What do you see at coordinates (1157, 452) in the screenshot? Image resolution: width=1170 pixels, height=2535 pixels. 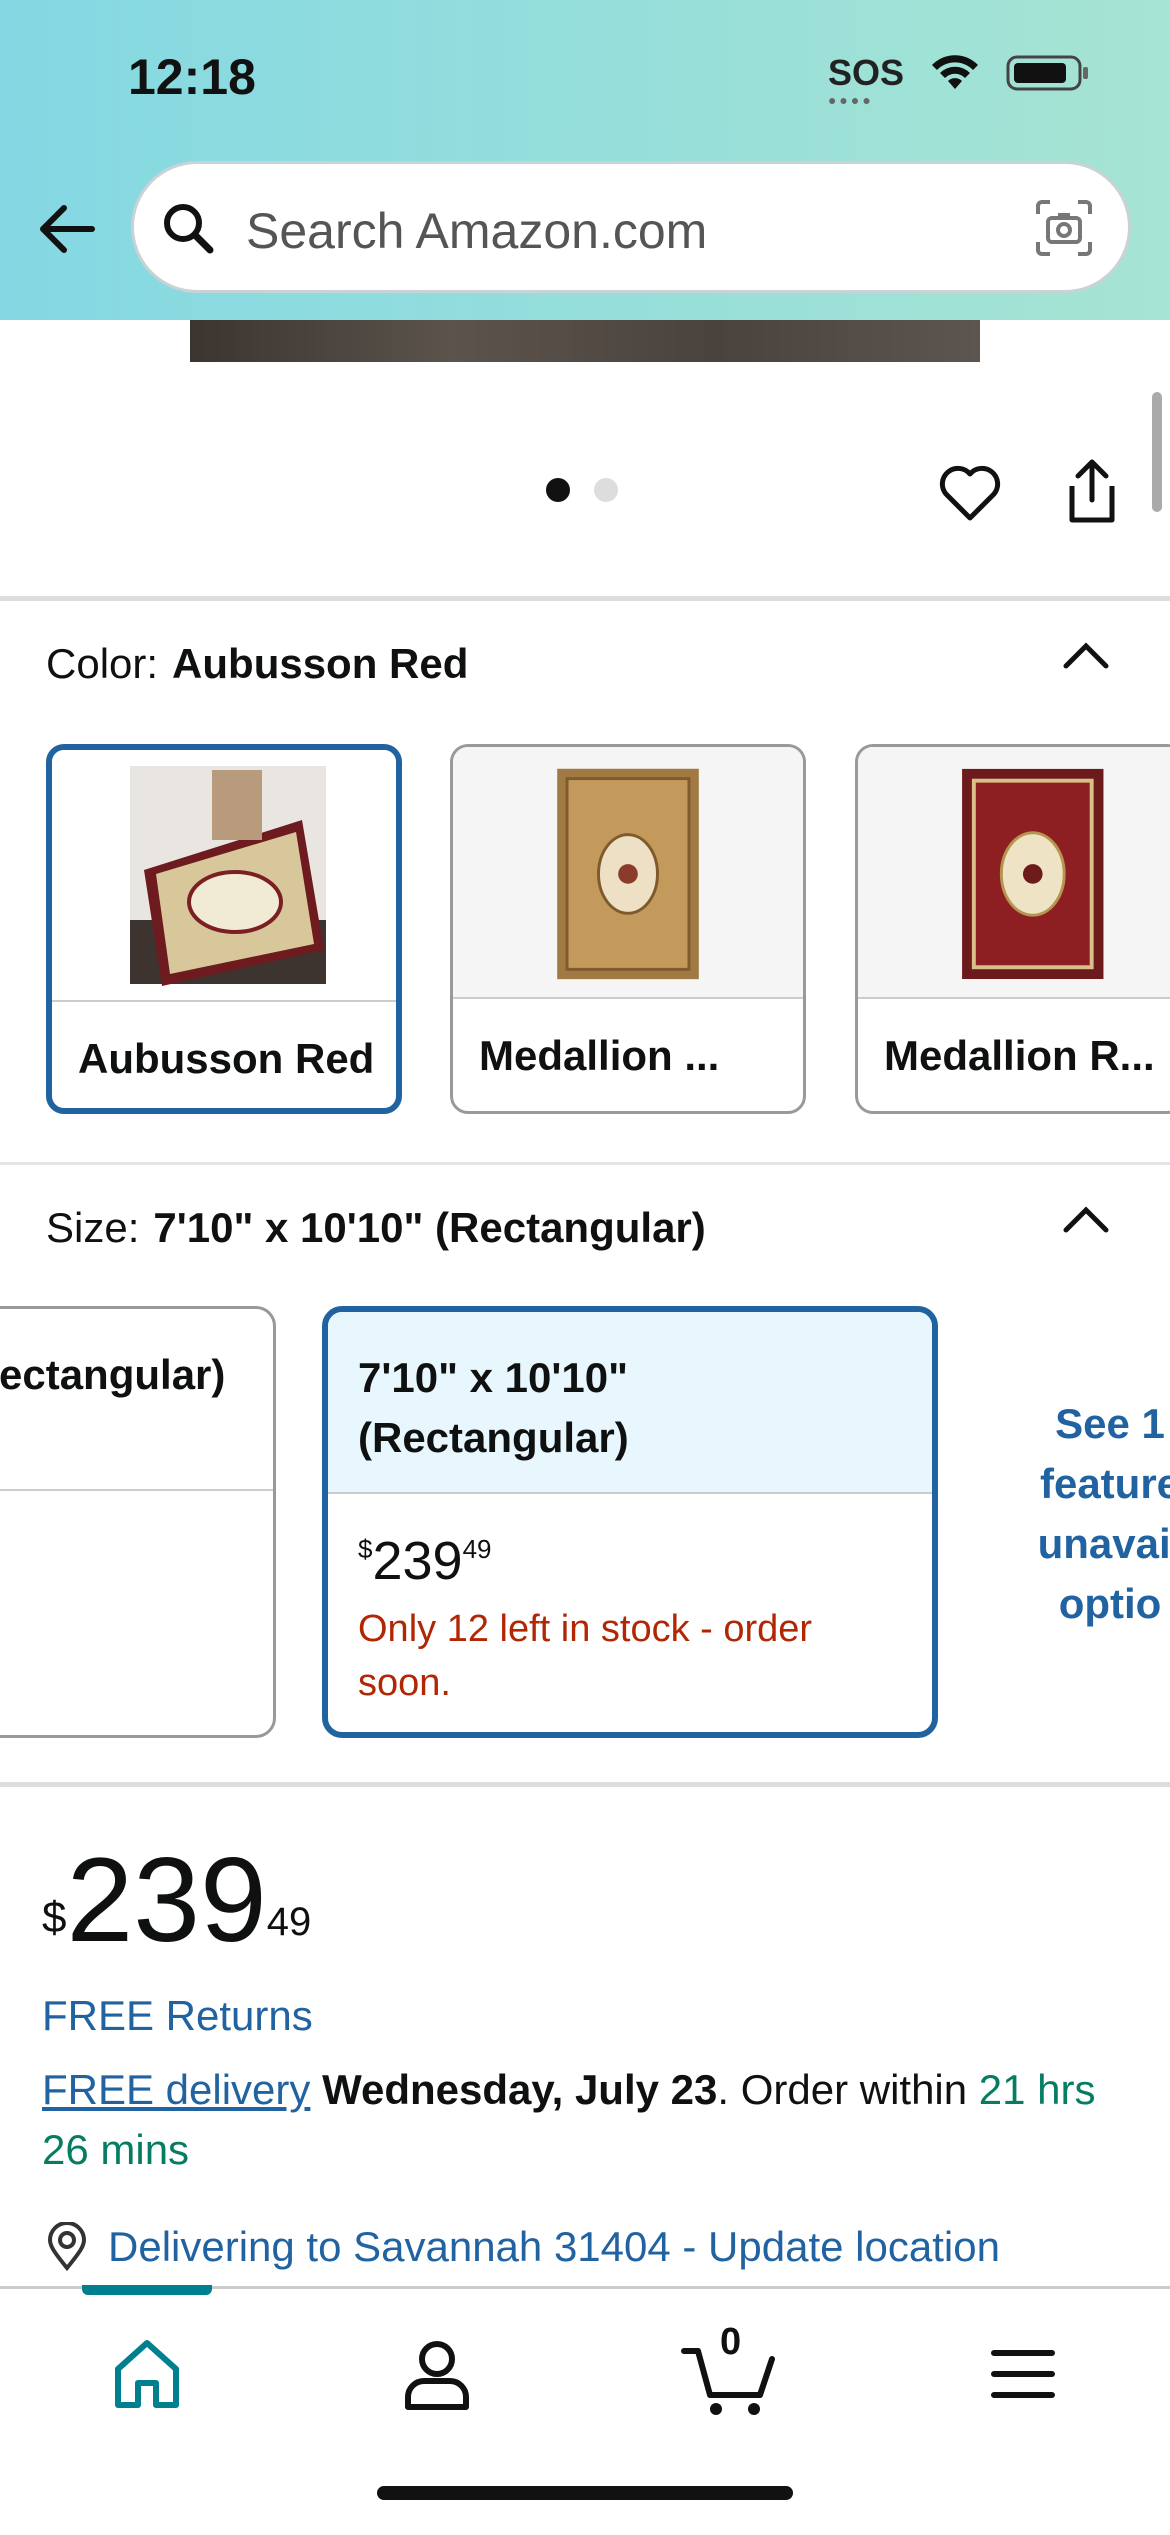 I see `scroll-indicator` at bounding box center [1157, 452].